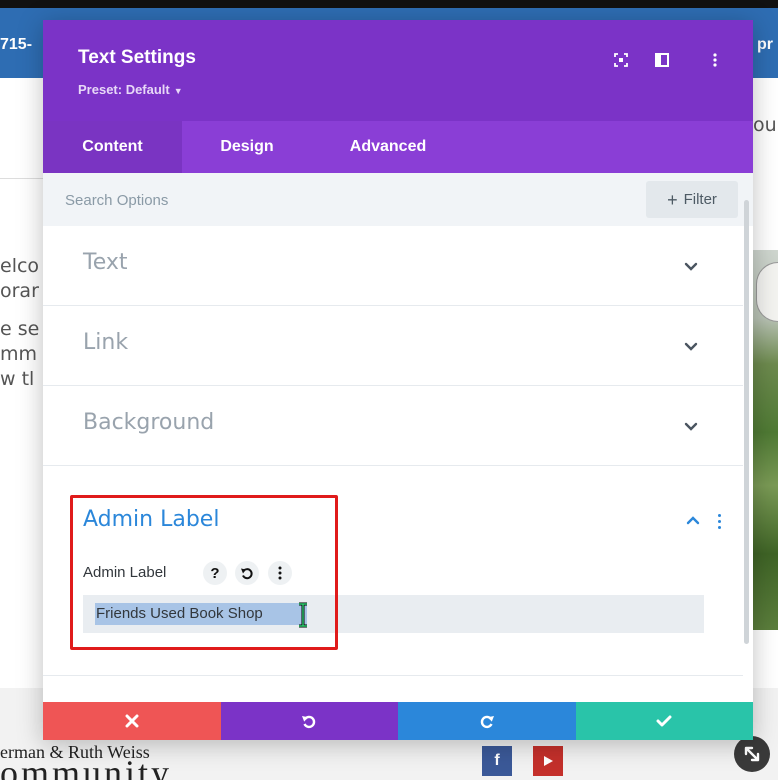 This screenshot has width=778, height=780. I want to click on footer-logo-word: ommunity, so click(86, 766).